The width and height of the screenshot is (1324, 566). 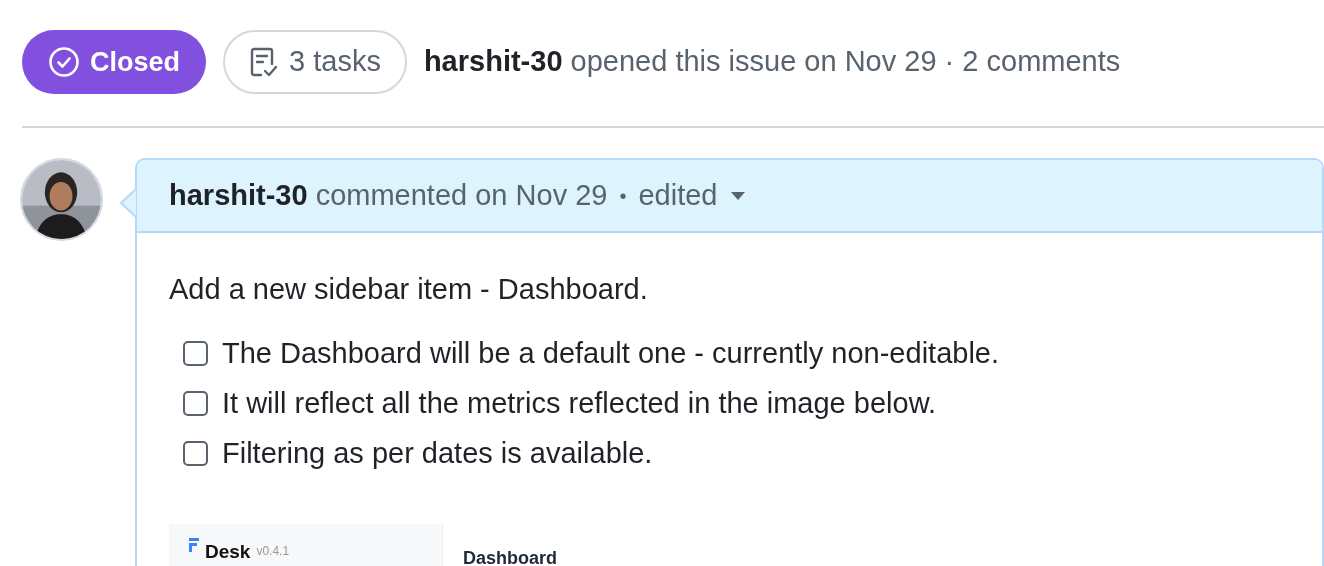 I want to click on comment-text: Add a new sidebar item - Dashboard., so click(x=409, y=289).